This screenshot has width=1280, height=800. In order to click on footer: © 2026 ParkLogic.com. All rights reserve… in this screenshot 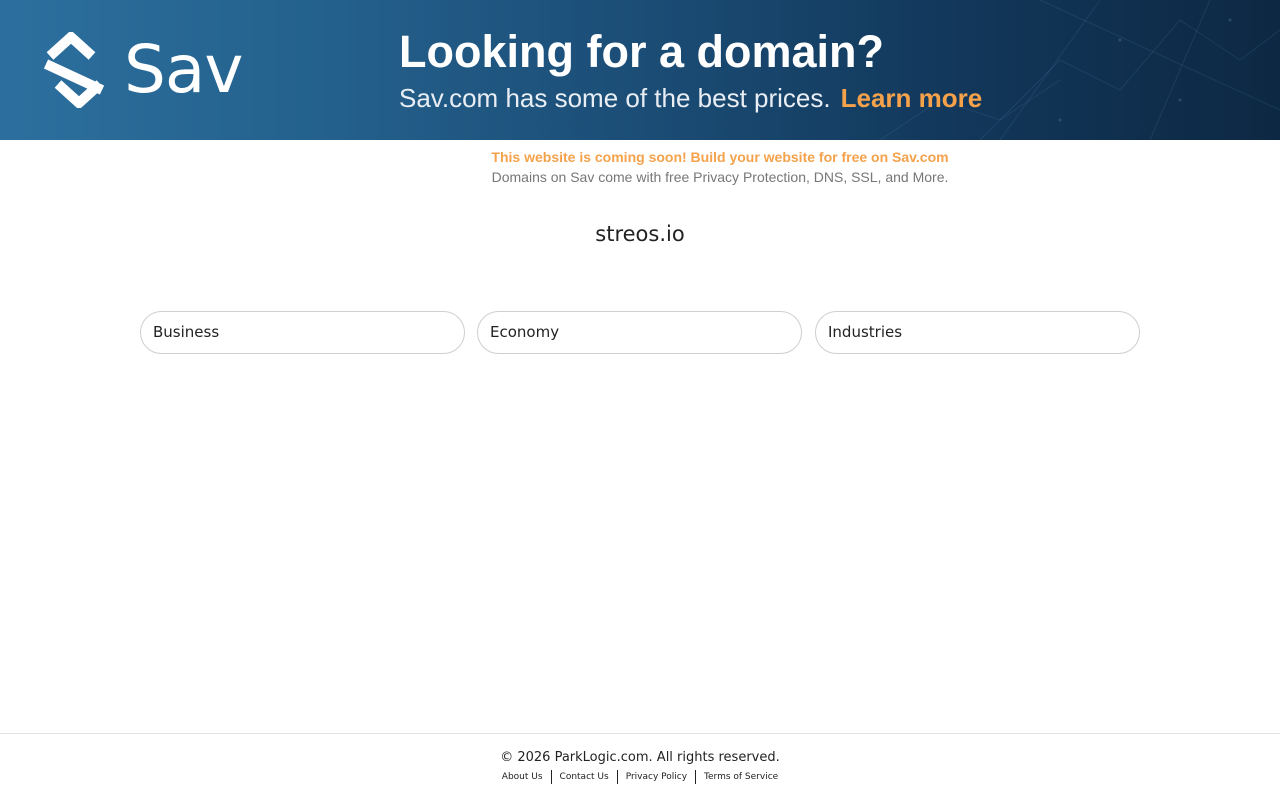, I will do `click(640, 766)`.